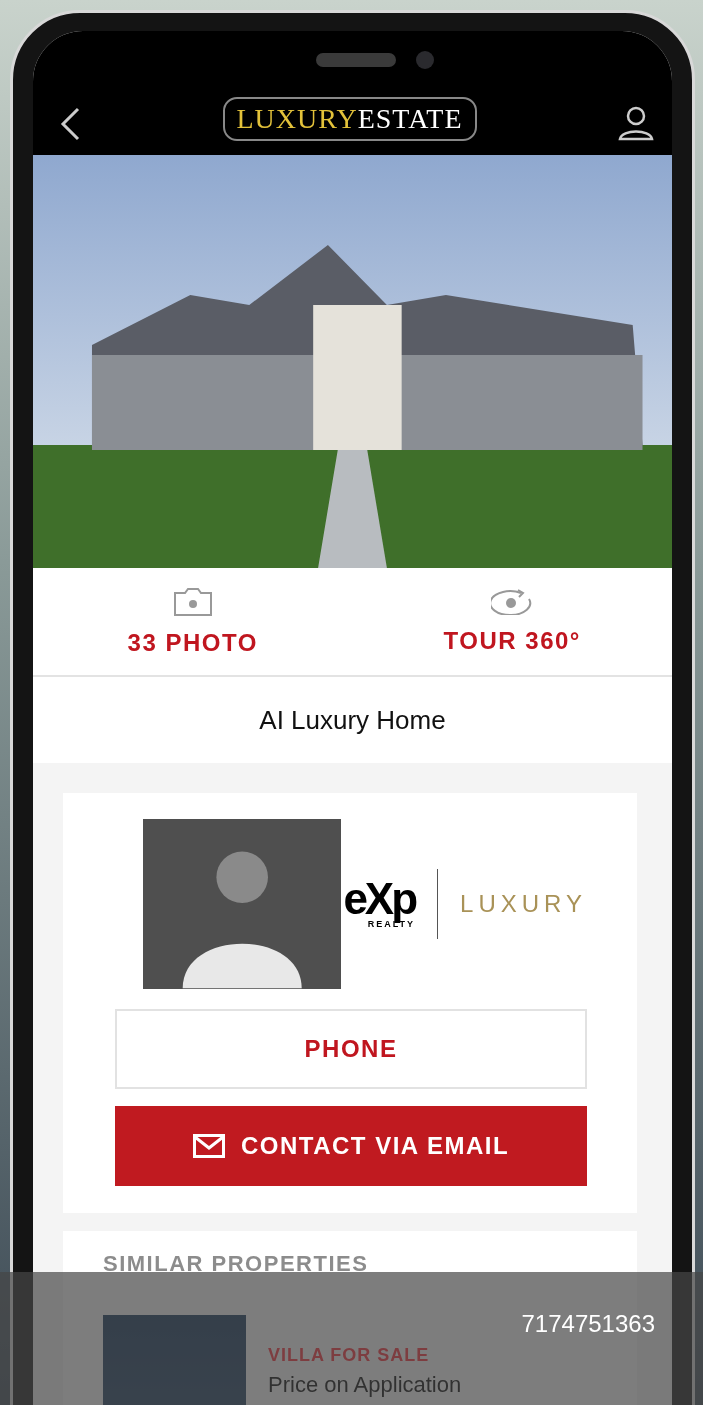 The height and width of the screenshot is (1405, 703). What do you see at coordinates (297, 118) in the screenshot?
I see `logo-text: LUXURY` at bounding box center [297, 118].